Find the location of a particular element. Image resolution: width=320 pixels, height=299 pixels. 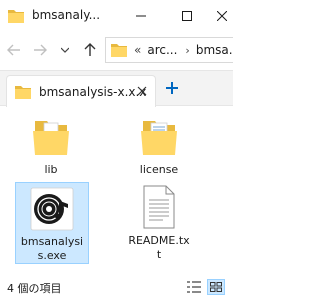

up-button is located at coordinates (90, 50).